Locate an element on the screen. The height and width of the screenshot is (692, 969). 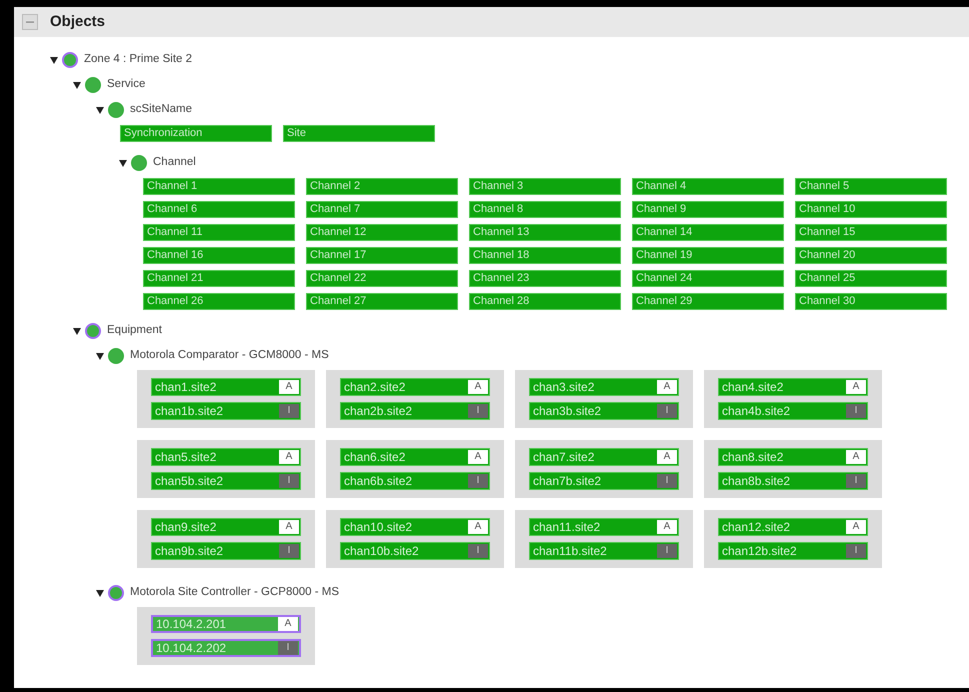
link-row: chan5b.site2 I is located at coordinates (226, 481).